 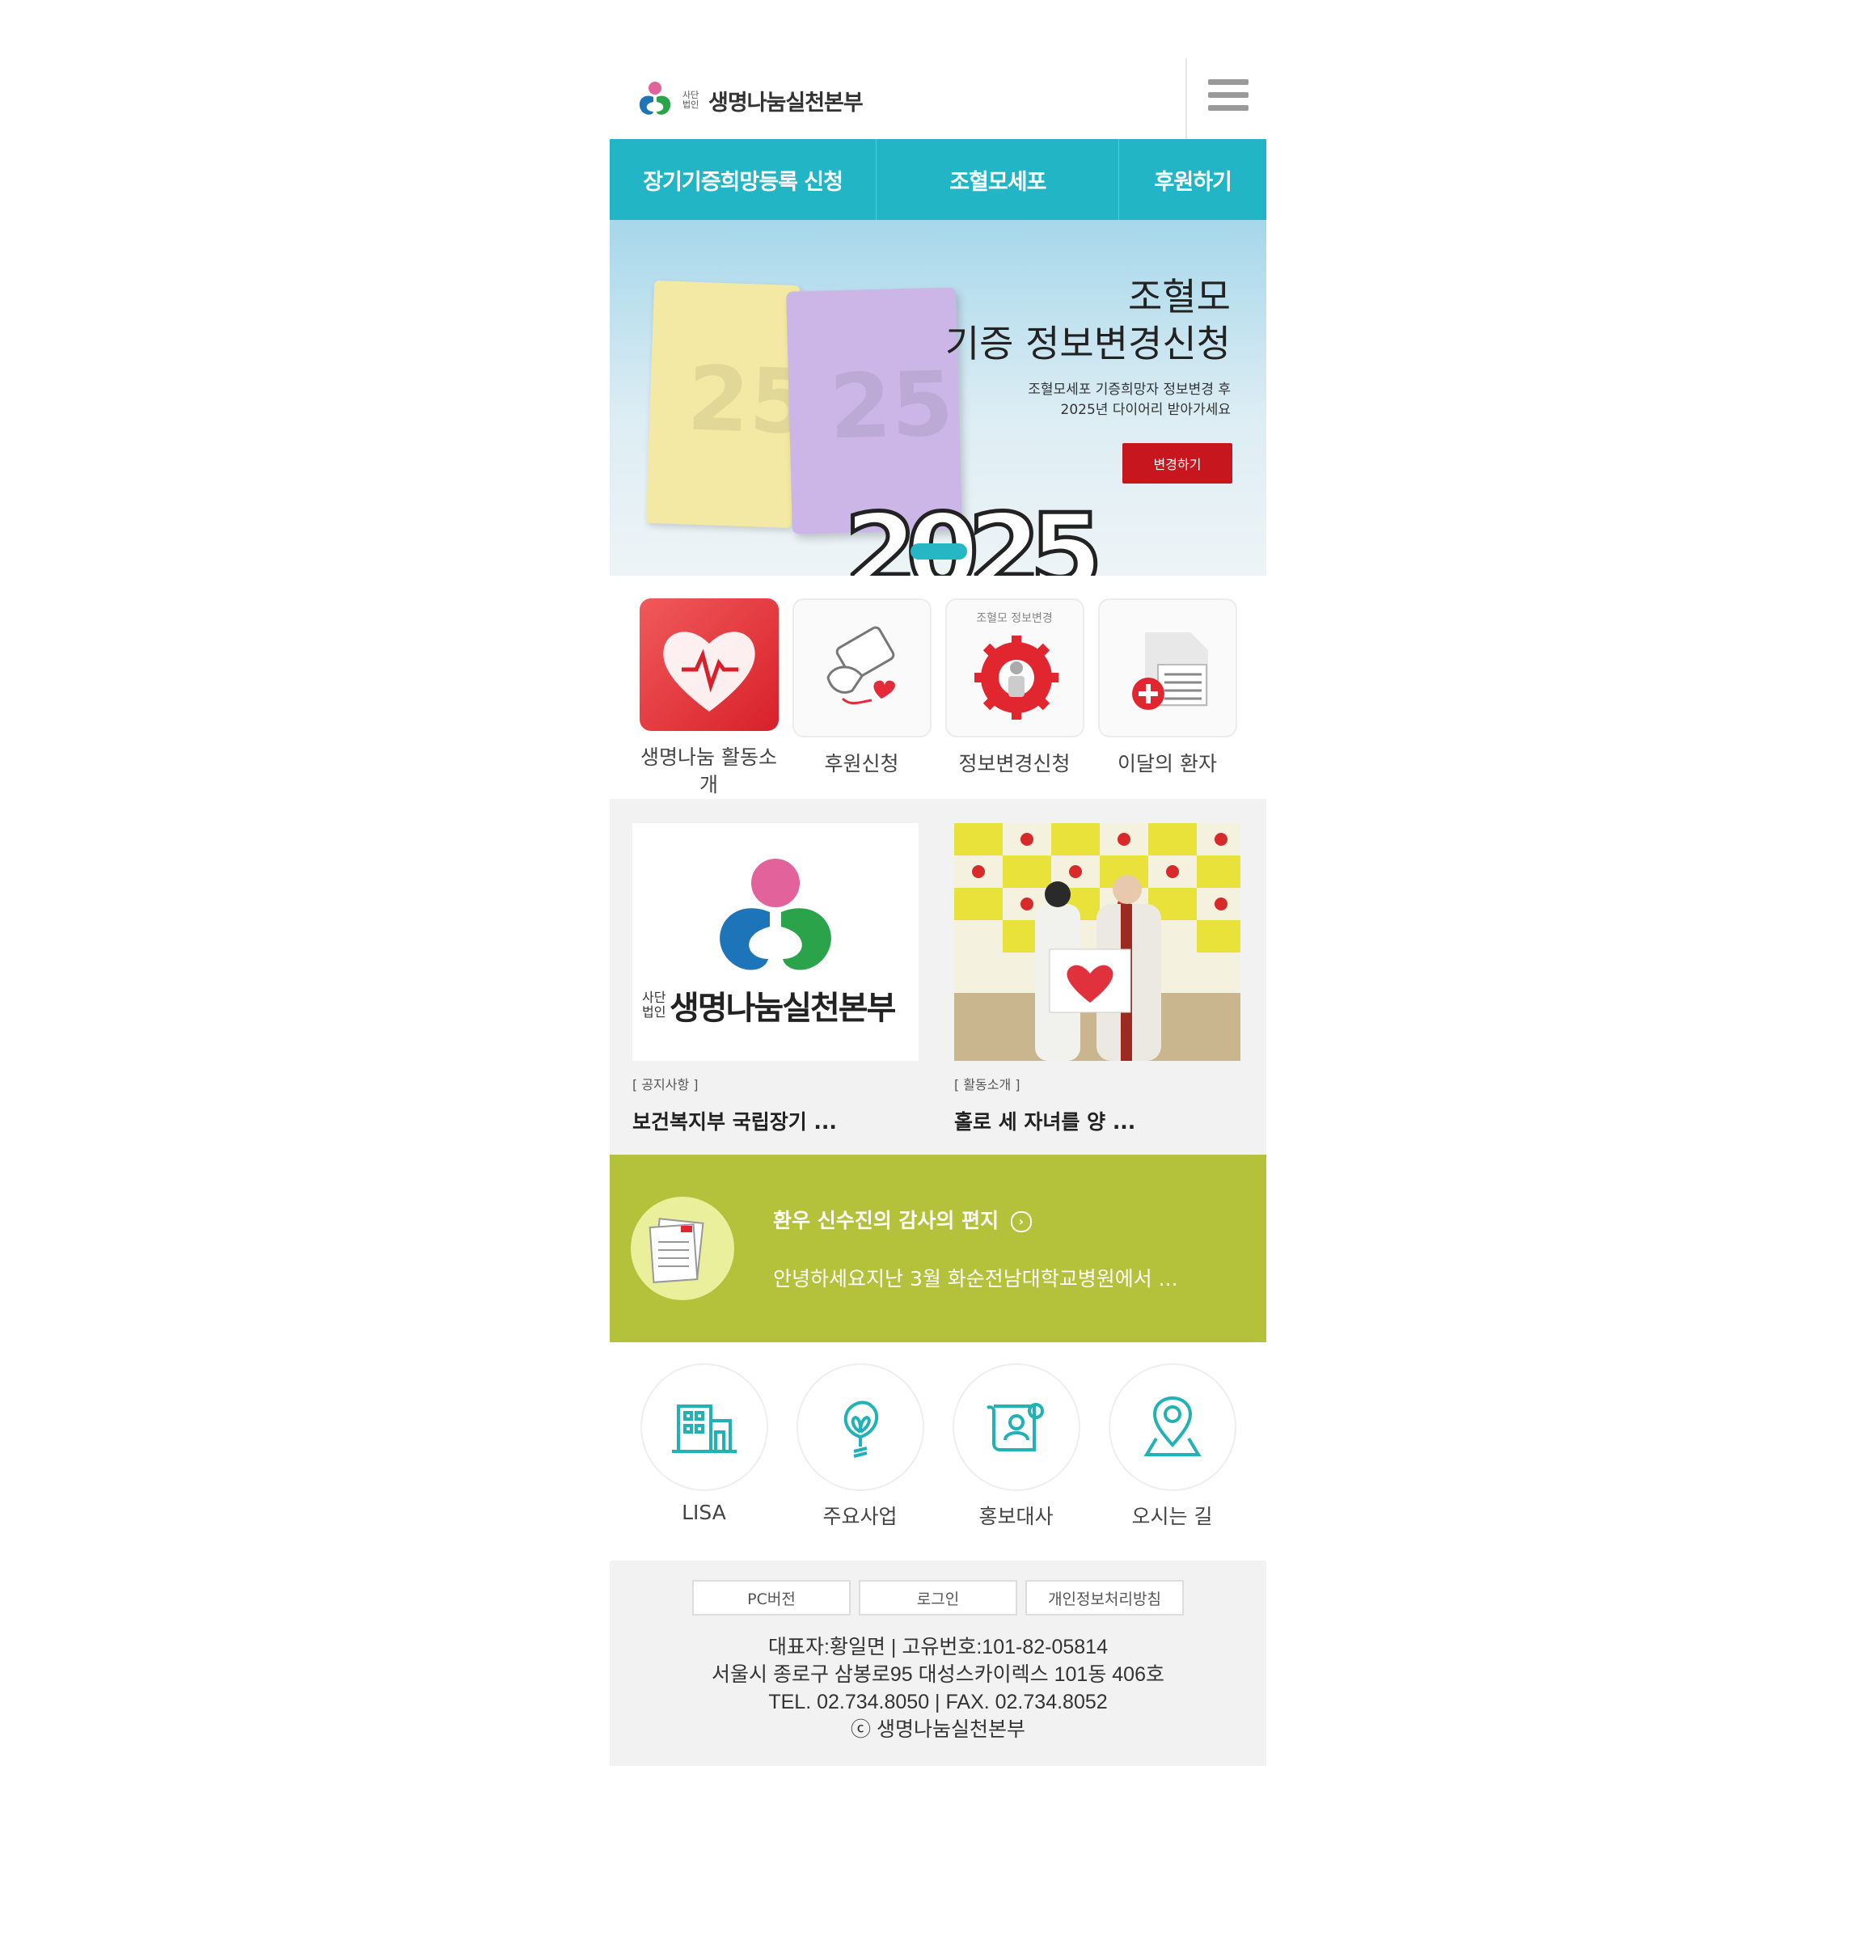 What do you see at coordinates (938, 1729) in the screenshot?
I see `footer-copyright: ⓒ 생명나눔실천본부` at bounding box center [938, 1729].